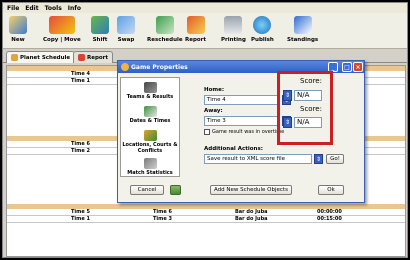  What do you see at coordinates (126, 25) in the screenshot?
I see `swap-icon` at bounding box center [126, 25].